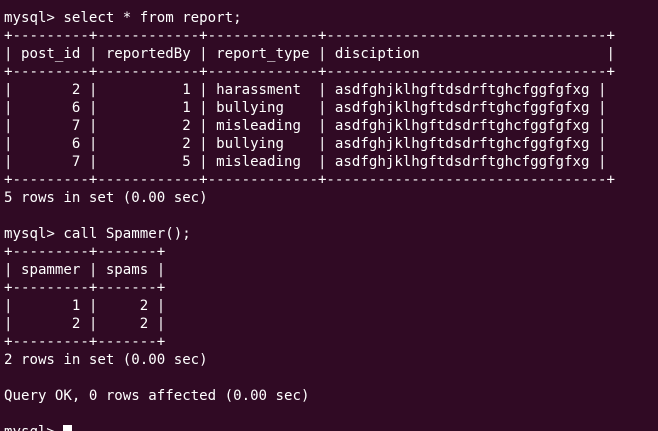  I want to click on table-row: | 1 | 2 |, so click(85, 306).